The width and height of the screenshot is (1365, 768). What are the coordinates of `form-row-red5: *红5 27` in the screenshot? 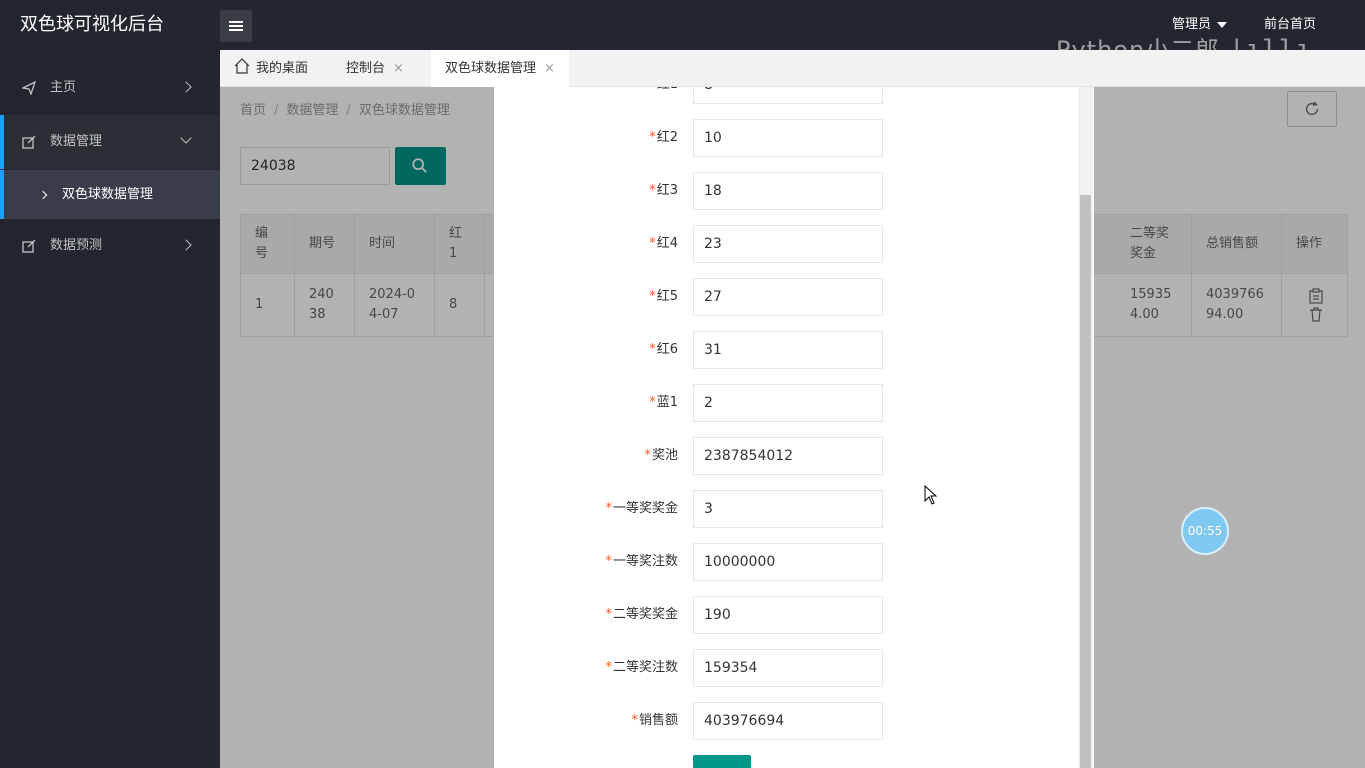 It's located at (794, 297).